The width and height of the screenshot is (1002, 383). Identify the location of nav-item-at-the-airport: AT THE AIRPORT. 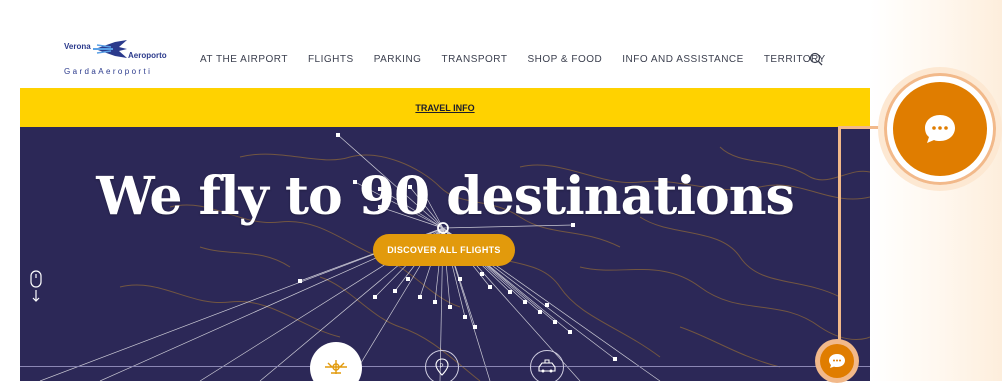
(244, 59).